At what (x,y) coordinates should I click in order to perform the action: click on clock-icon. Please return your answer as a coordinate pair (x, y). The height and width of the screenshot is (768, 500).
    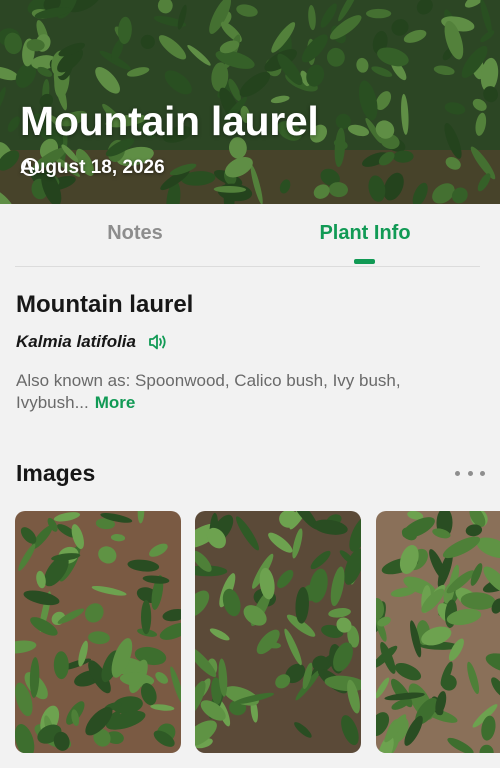
    Looking at the image, I should click on (30, 167).